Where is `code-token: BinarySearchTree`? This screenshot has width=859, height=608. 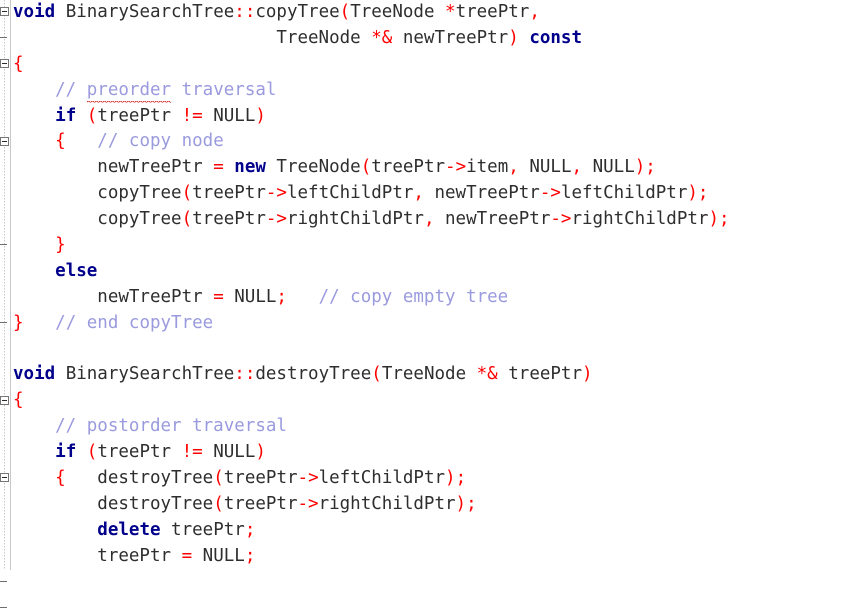 code-token: BinarySearchTree is located at coordinates (144, 12).